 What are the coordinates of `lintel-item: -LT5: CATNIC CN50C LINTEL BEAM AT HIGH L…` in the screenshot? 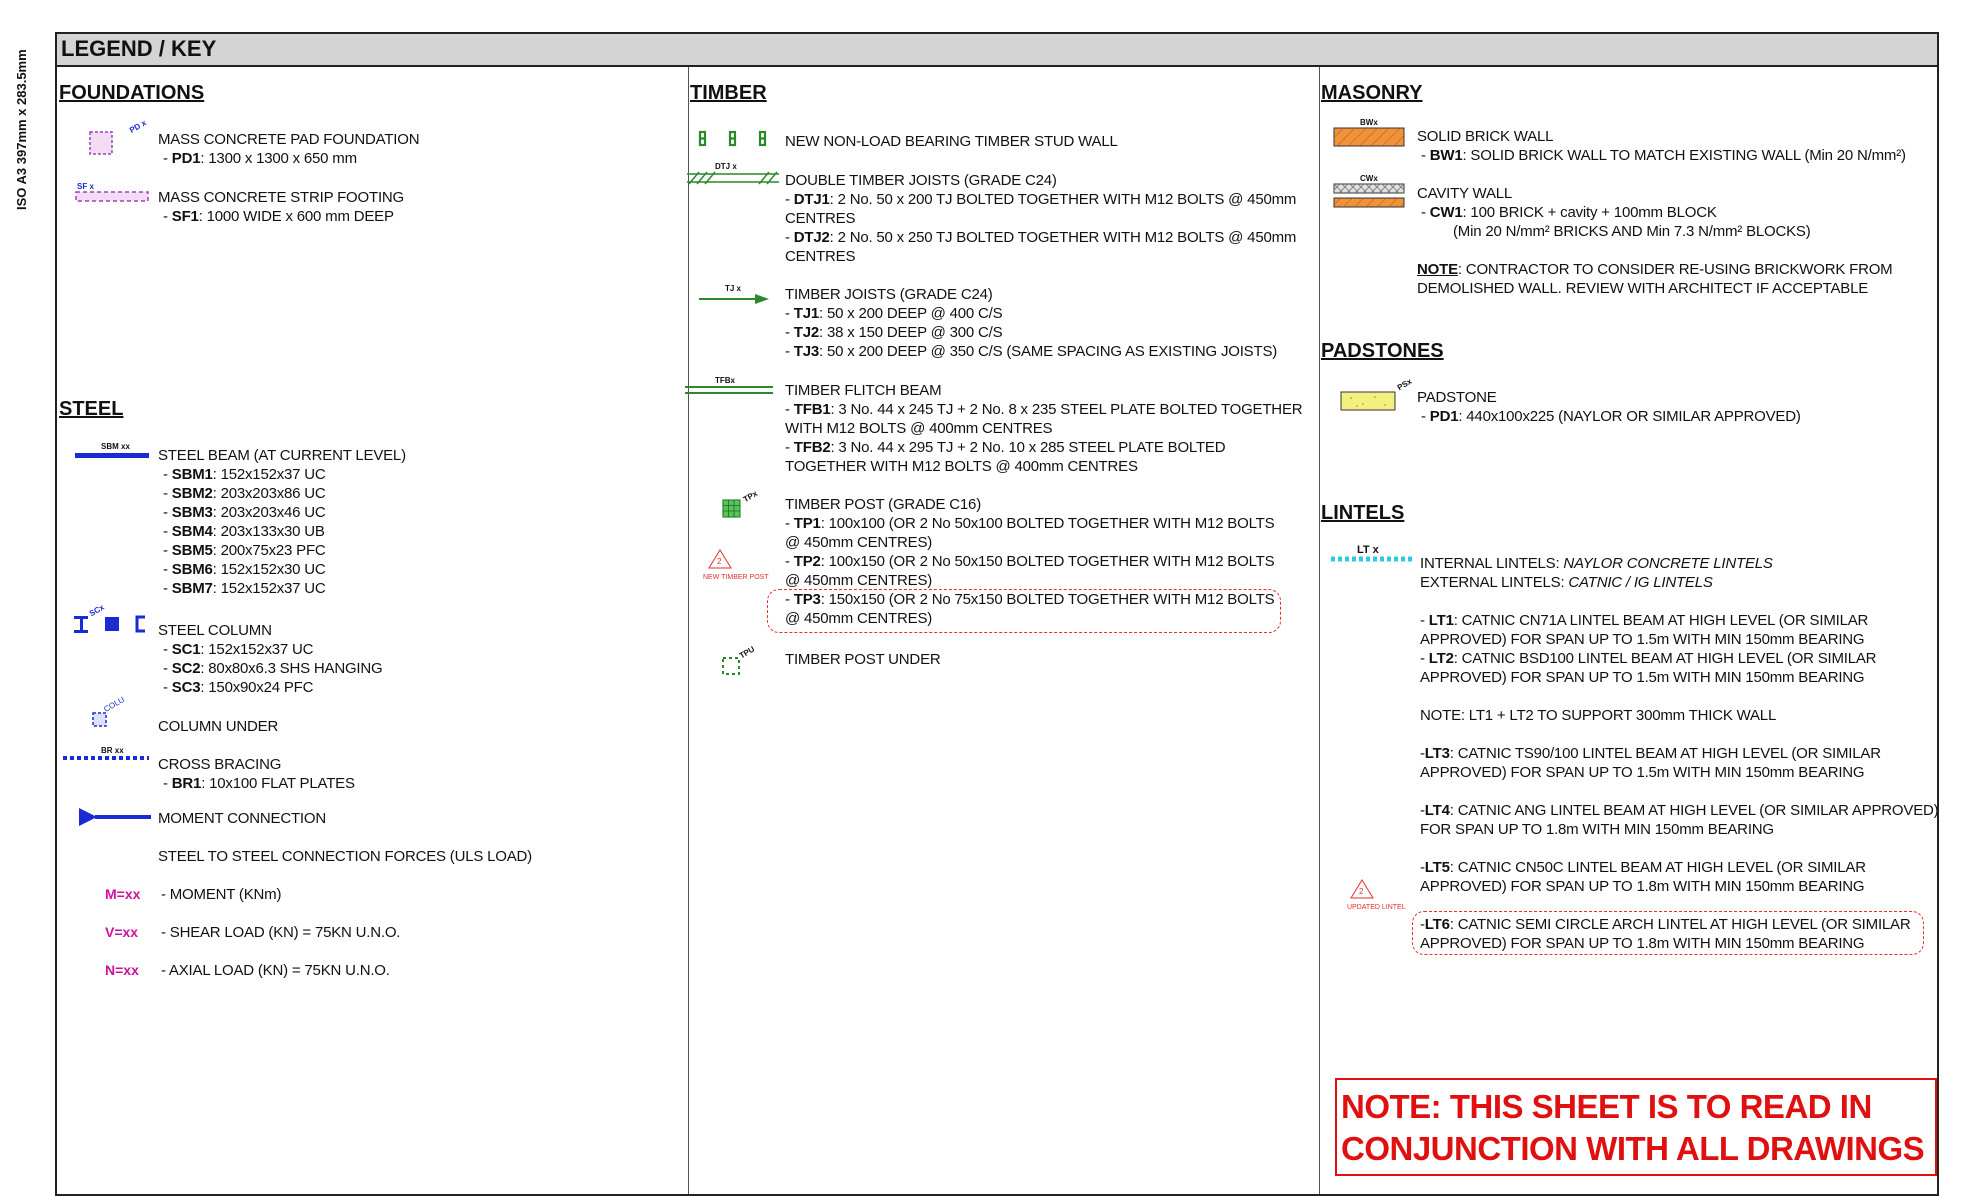 It's located at (1643, 867).